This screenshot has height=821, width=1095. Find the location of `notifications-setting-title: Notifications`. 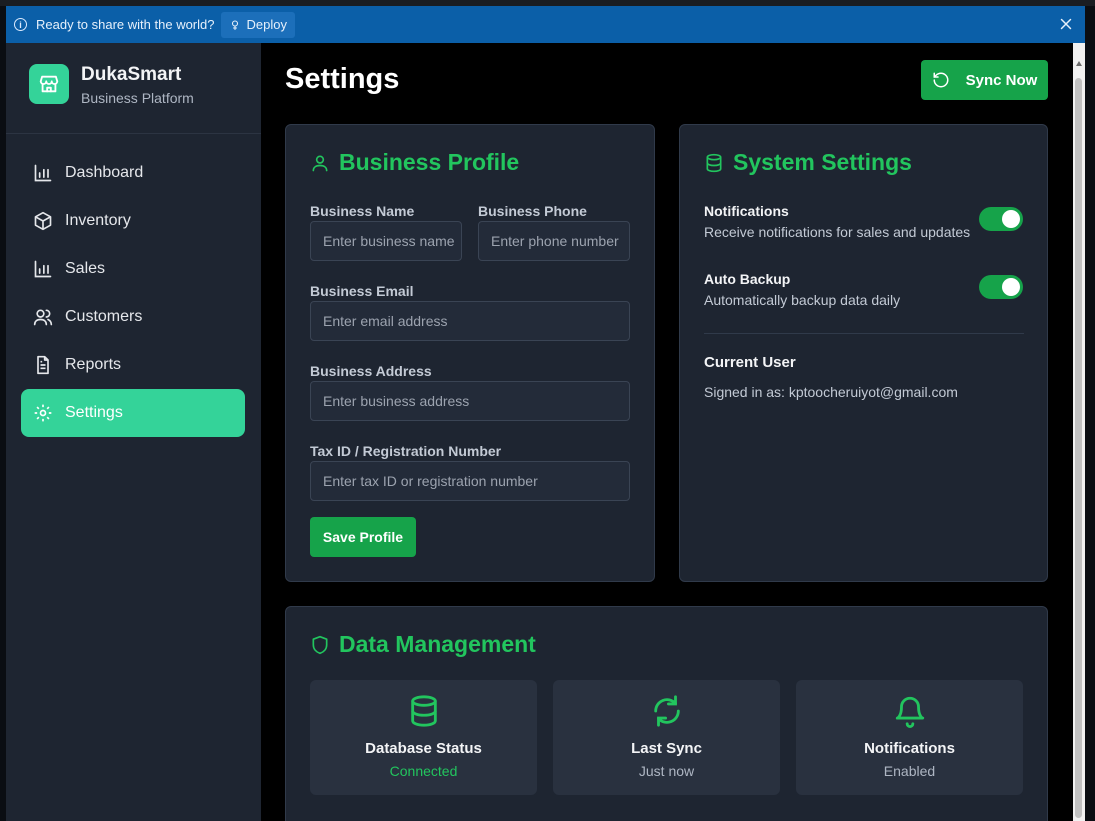

notifications-setting-title: Notifications is located at coordinates (746, 211).